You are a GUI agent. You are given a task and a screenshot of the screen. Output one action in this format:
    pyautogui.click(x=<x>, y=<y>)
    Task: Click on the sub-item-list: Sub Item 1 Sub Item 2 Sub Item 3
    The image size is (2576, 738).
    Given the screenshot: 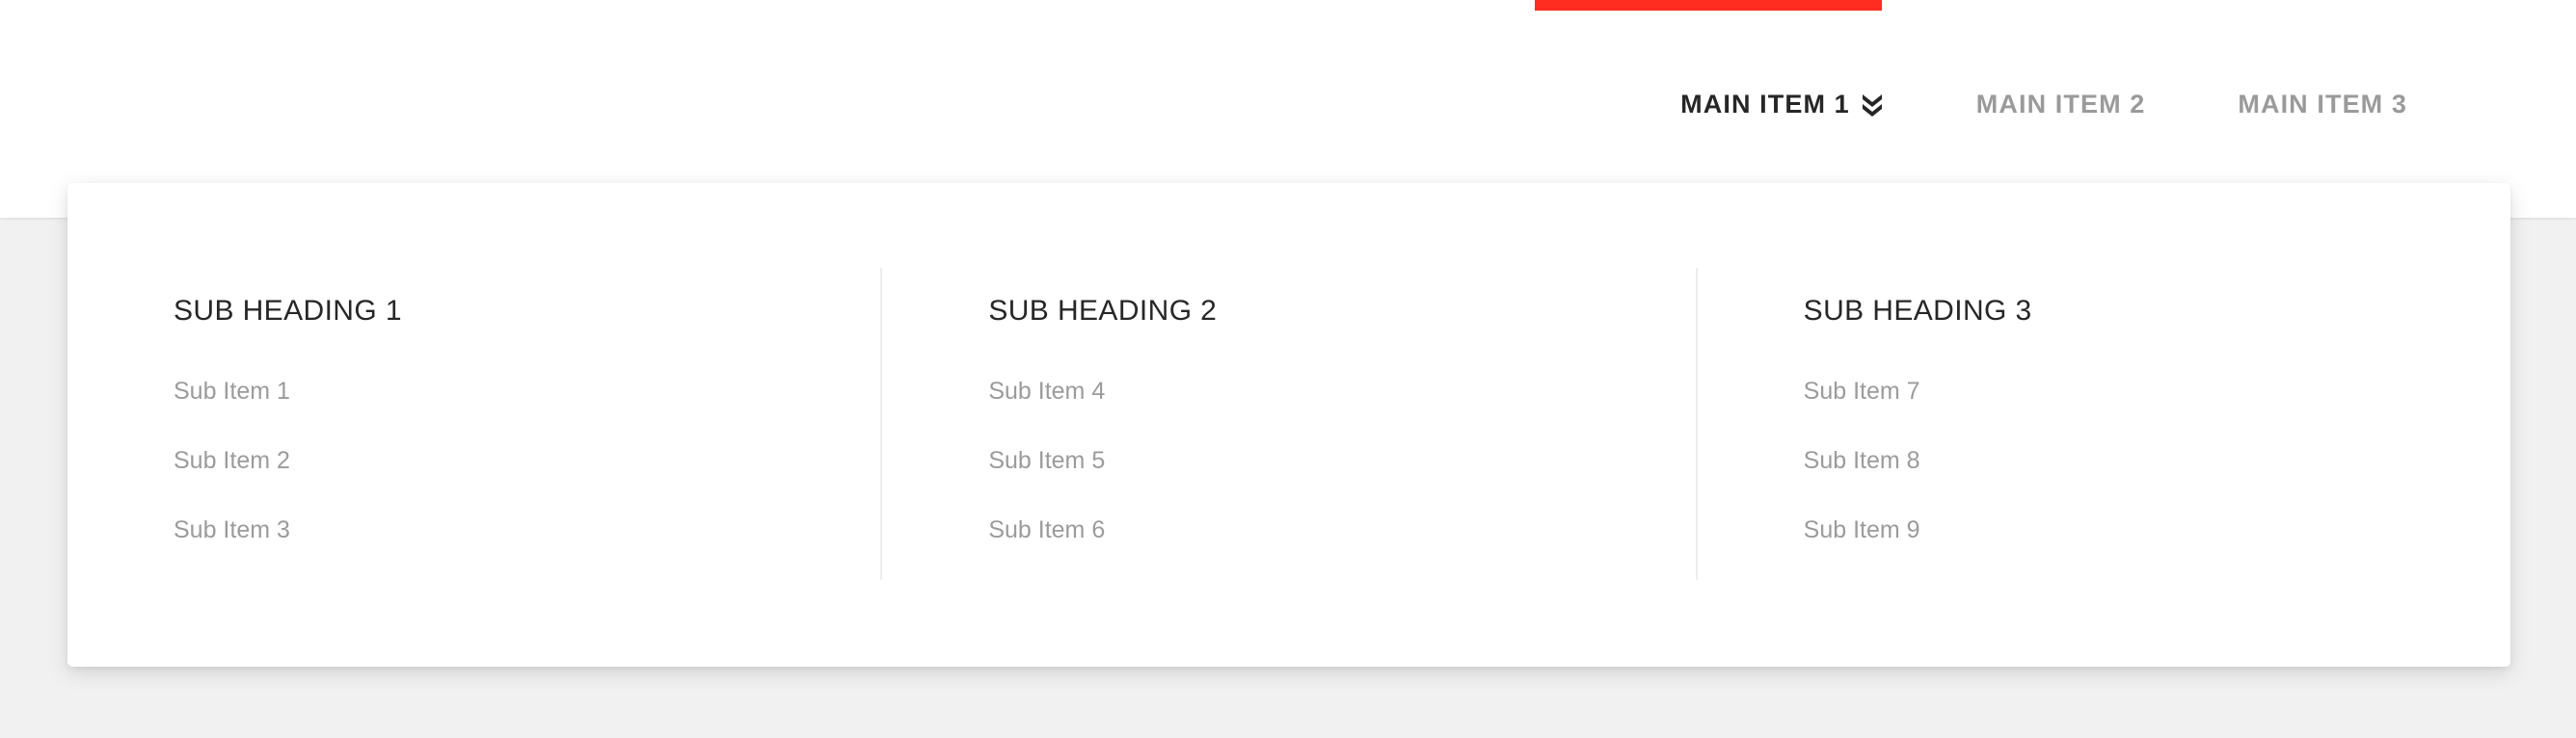 What is the action you would take?
    pyautogui.click(x=527, y=461)
    